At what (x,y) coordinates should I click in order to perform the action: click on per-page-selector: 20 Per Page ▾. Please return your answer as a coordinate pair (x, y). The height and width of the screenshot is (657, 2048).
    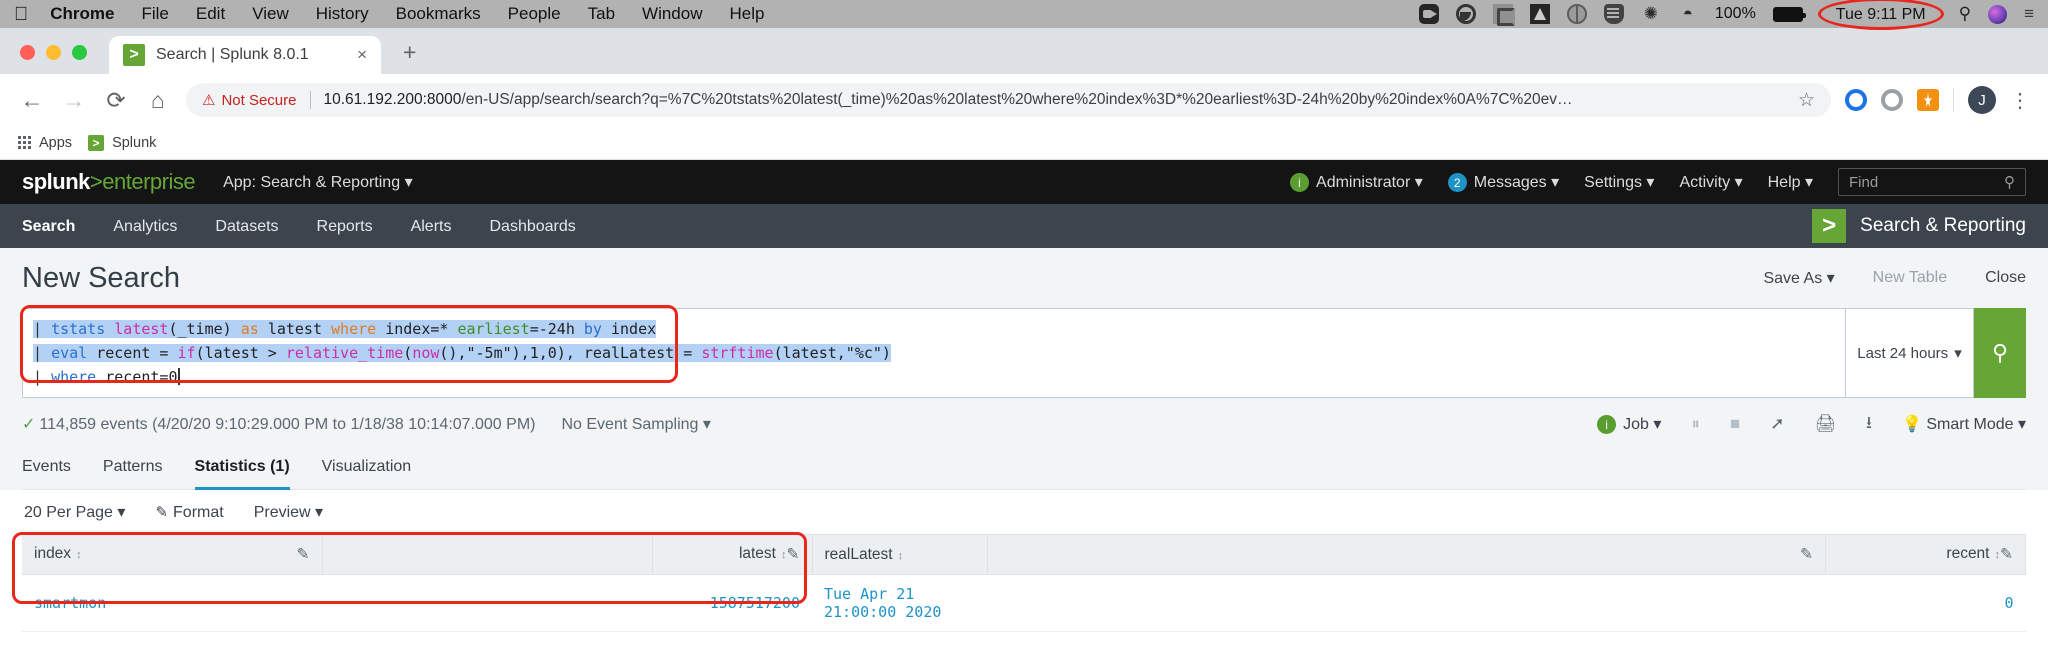
    Looking at the image, I should click on (74, 512).